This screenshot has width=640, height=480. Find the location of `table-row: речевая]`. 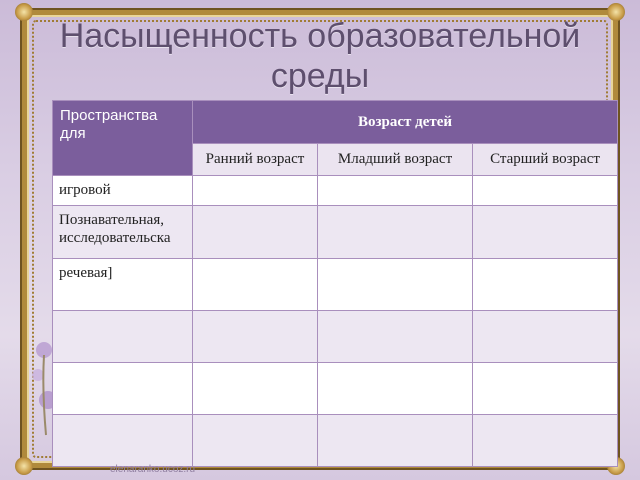

table-row: речевая] is located at coordinates (335, 284).